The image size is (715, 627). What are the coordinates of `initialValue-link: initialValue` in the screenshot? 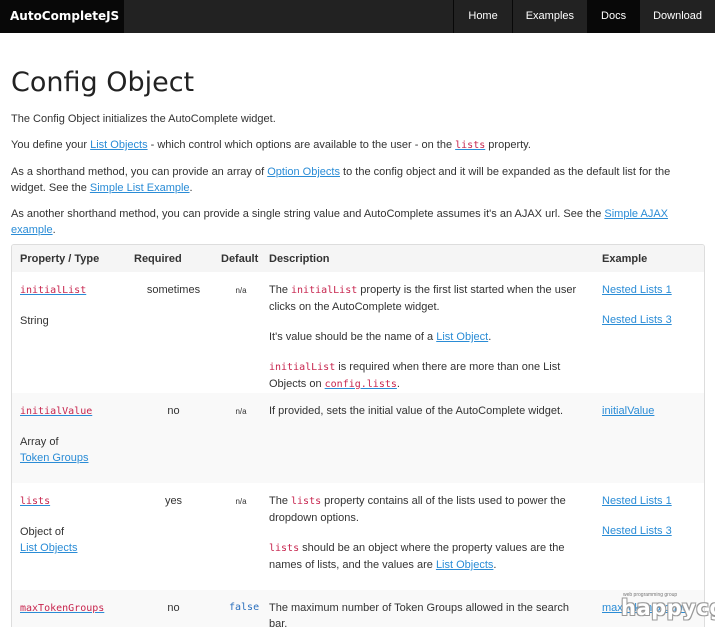 It's located at (56, 411).